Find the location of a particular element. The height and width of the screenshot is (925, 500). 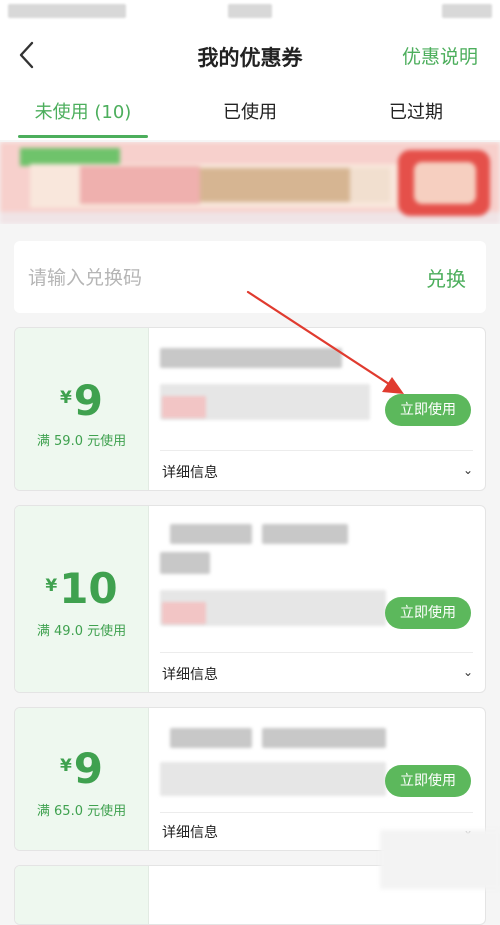

coupon-amount-panel: ¥10 满 49.0 元使用 is located at coordinates (82, 599).